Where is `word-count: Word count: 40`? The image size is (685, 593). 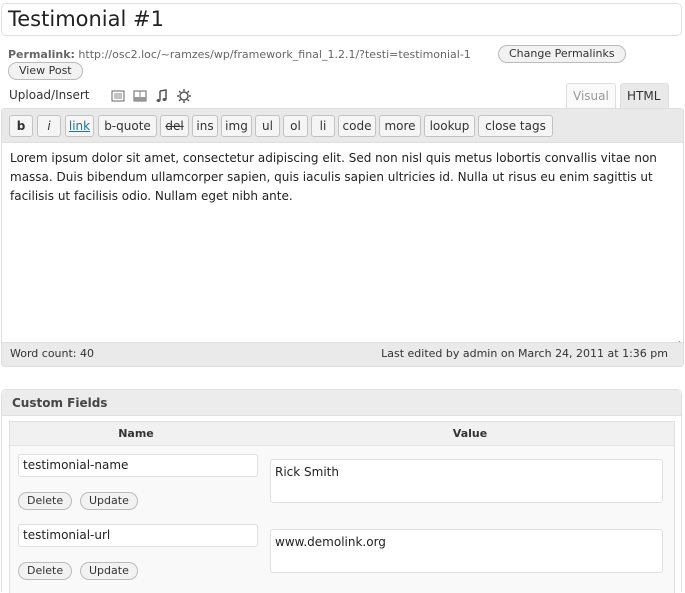 word-count: Word count: 40 is located at coordinates (52, 353).